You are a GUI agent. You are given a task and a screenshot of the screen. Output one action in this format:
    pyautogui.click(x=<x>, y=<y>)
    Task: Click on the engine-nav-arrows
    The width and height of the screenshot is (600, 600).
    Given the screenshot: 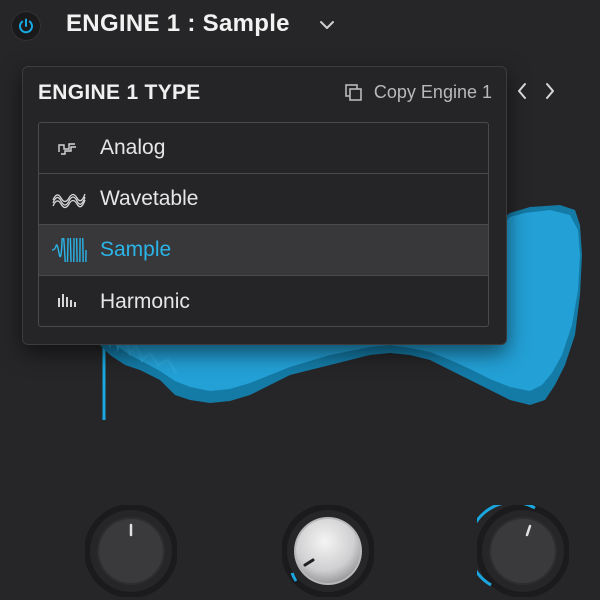 What is the action you would take?
    pyautogui.click(x=536, y=91)
    